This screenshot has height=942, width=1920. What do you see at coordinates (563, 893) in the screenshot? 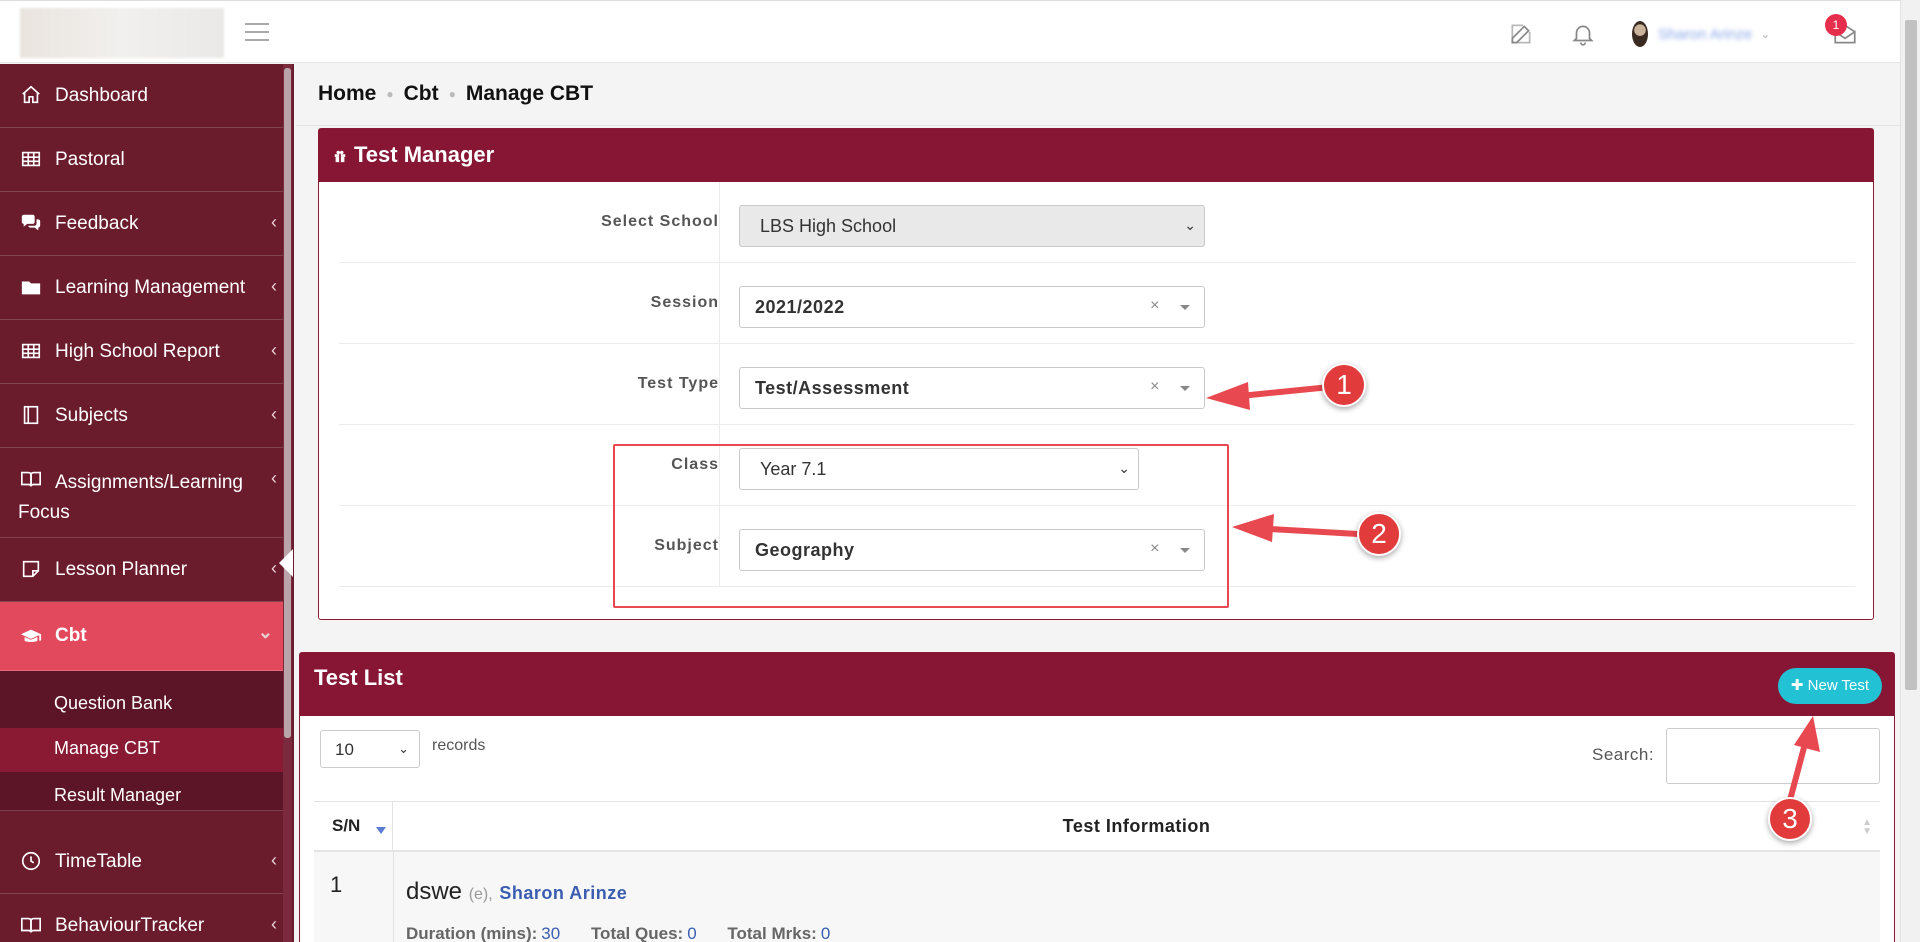
I see `test-author-link: Sharon Arinze` at bounding box center [563, 893].